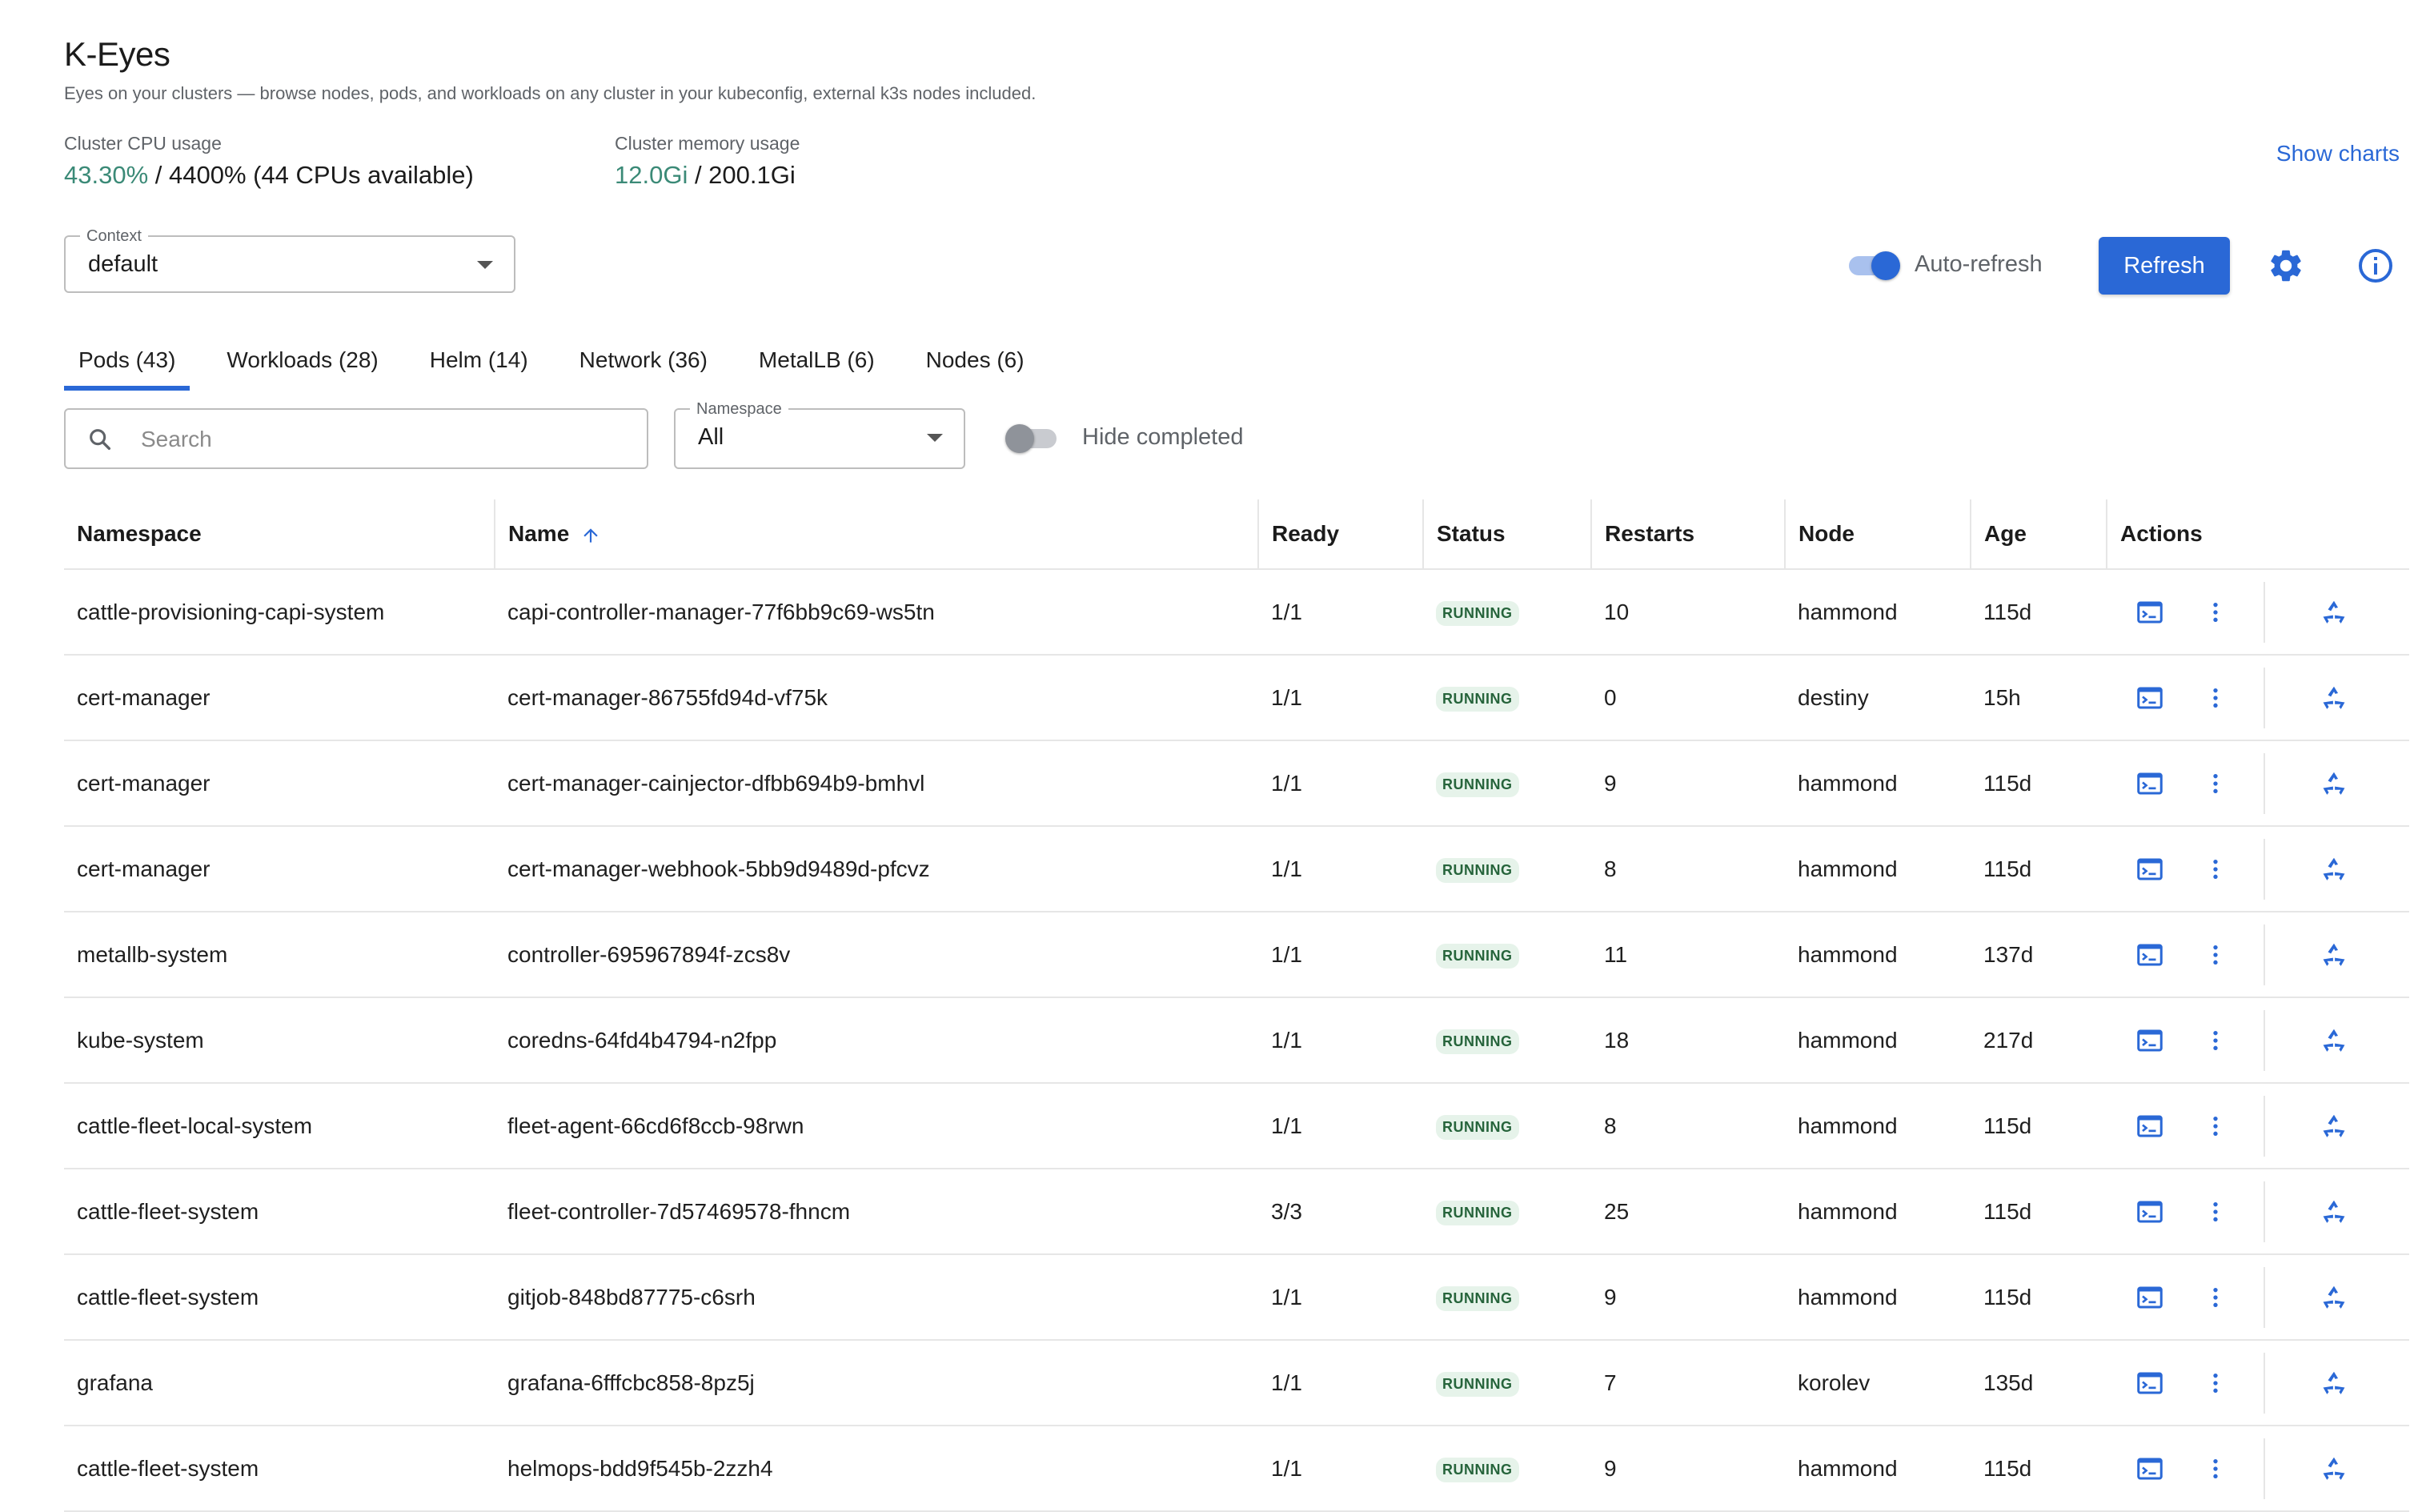  What do you see at coordinates (2286, 266) in the screenshot?
I see `gear-icon` at bounding box center [2286, 266].